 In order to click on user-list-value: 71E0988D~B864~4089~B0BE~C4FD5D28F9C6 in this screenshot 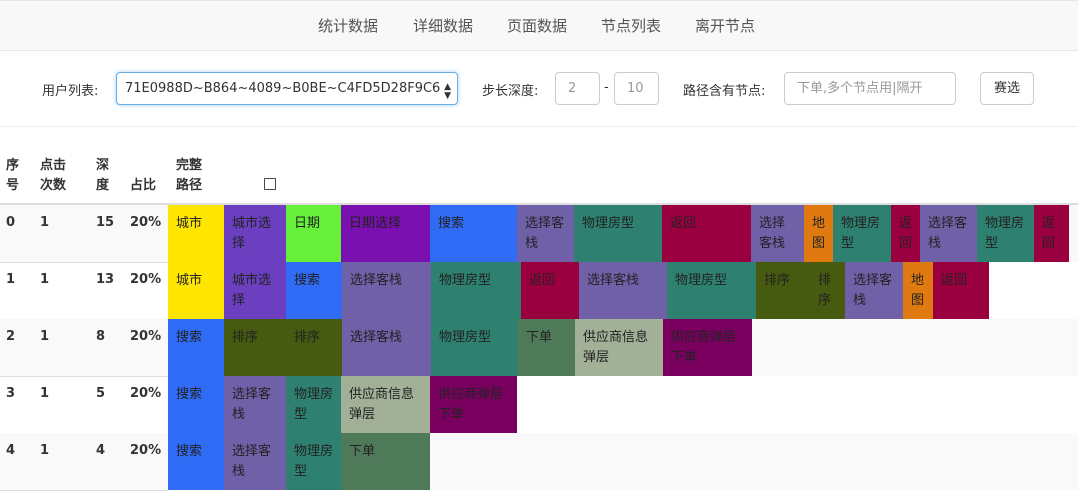, I will do `click(283, 88)`.